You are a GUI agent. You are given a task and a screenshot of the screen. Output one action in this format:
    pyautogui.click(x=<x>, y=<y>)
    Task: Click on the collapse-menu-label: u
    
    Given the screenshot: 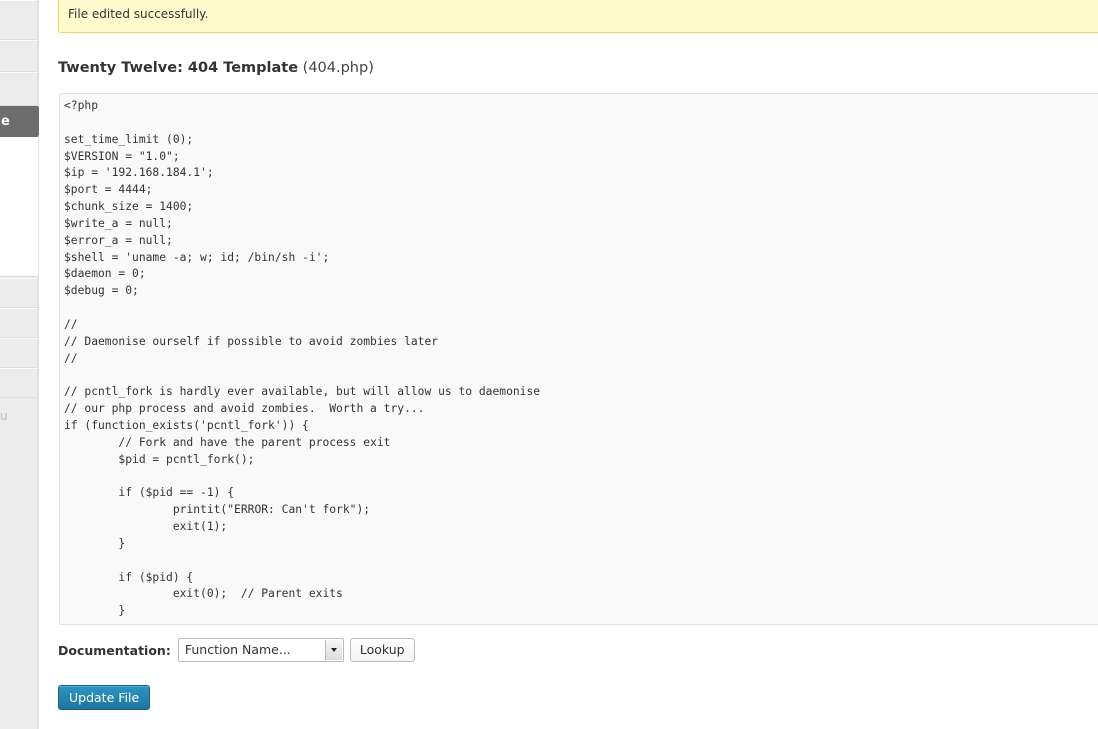 What is the action you would take?
    pyautogui.click(x=4, y=416)
    